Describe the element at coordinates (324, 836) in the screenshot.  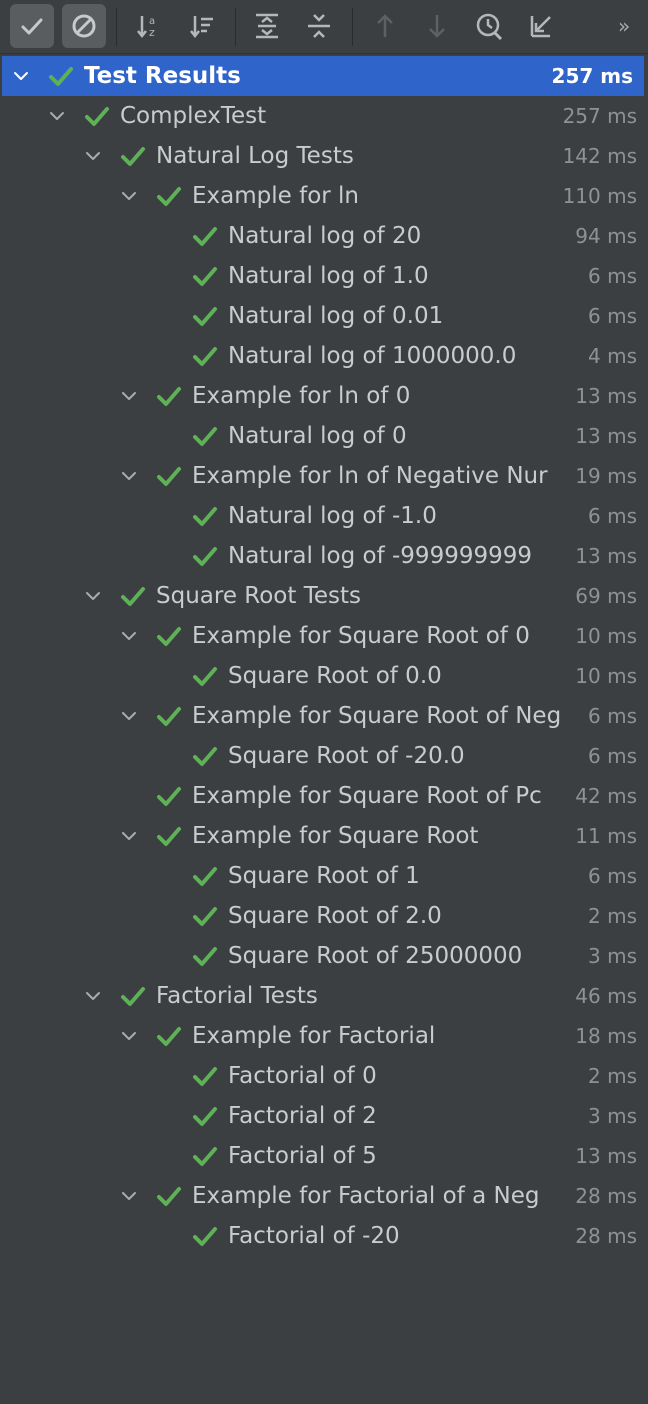
I see `test-suite-row: Example for Square Root 11 ms` at that location.